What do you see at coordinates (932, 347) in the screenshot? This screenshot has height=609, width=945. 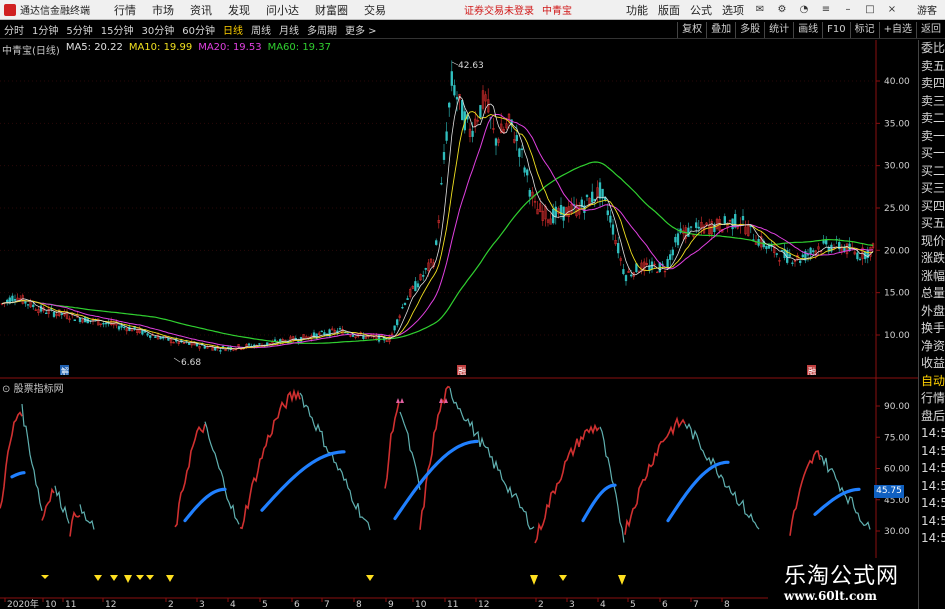 I see `side-item: 净资` at bounding box center [932, 347].